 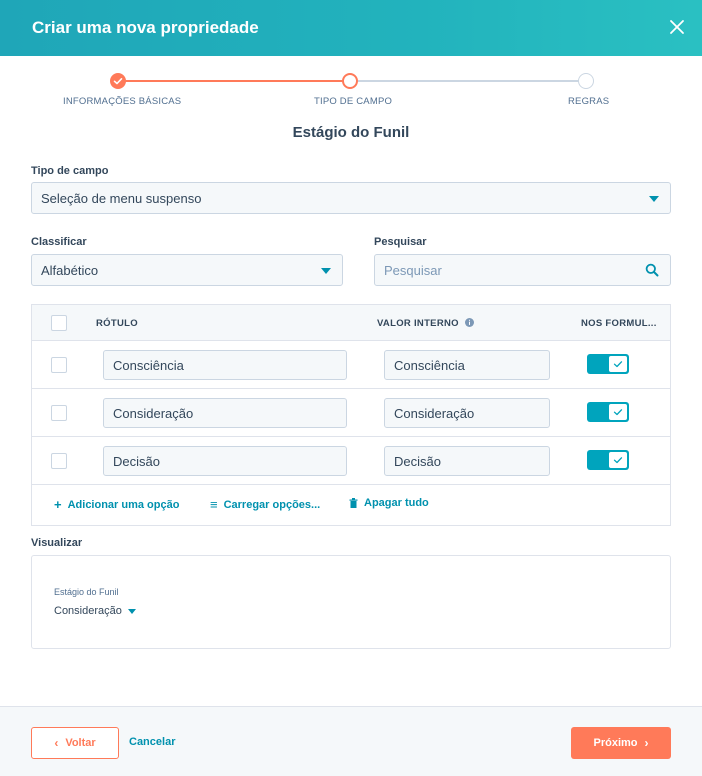 I want to click on next-label: Próximo, so click(x=615, y=743).